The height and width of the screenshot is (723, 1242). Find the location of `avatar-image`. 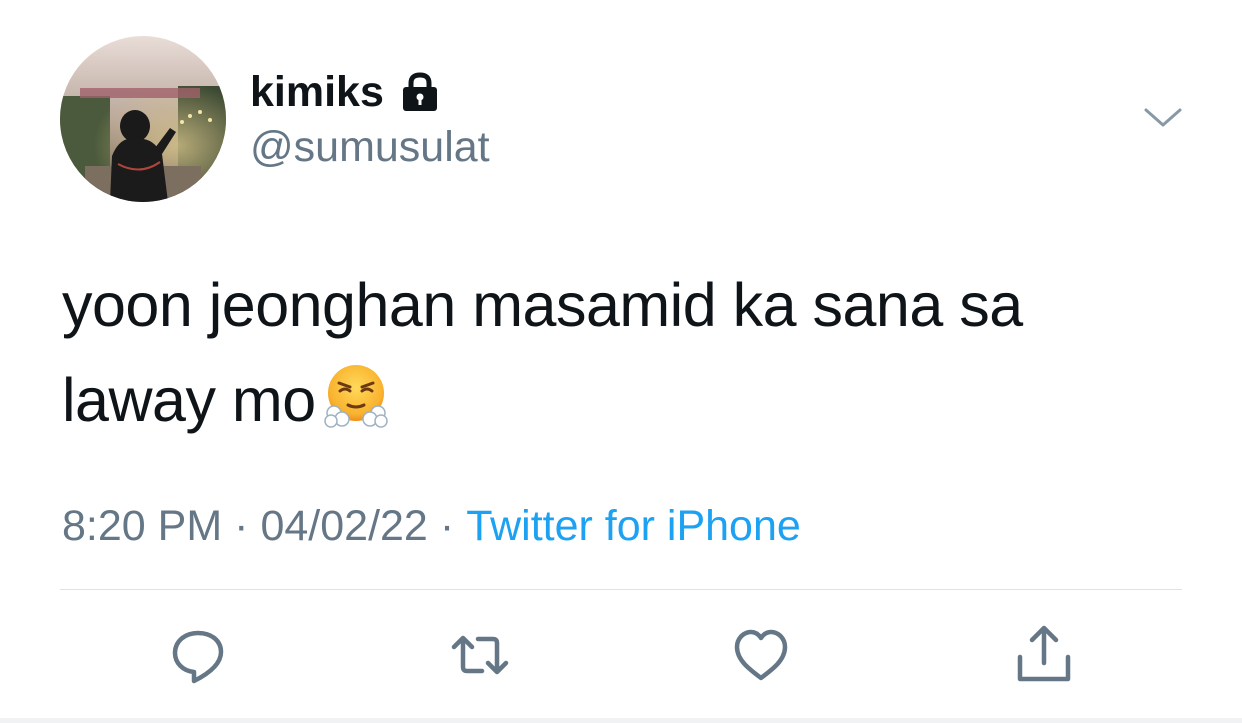

avatar-image is located at coordinates (143, 119).